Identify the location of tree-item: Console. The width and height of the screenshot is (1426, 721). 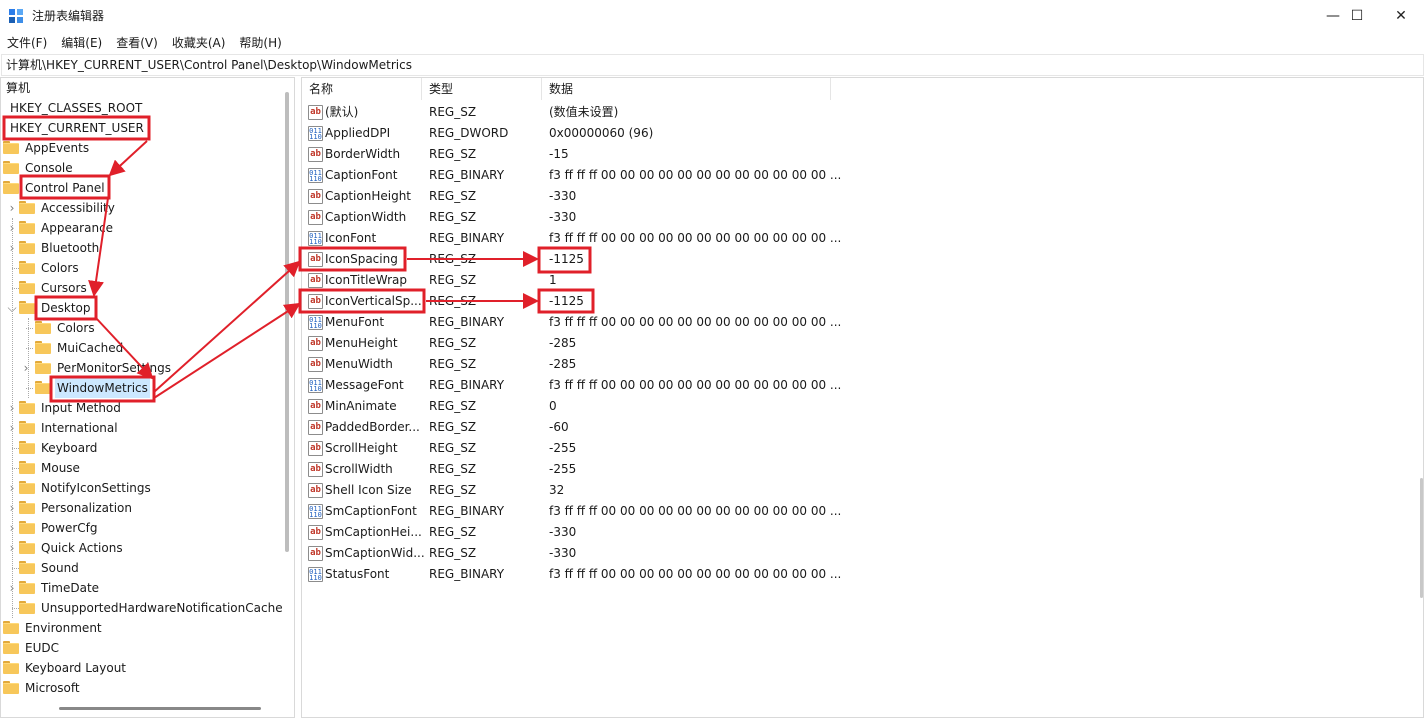
(141, 168).